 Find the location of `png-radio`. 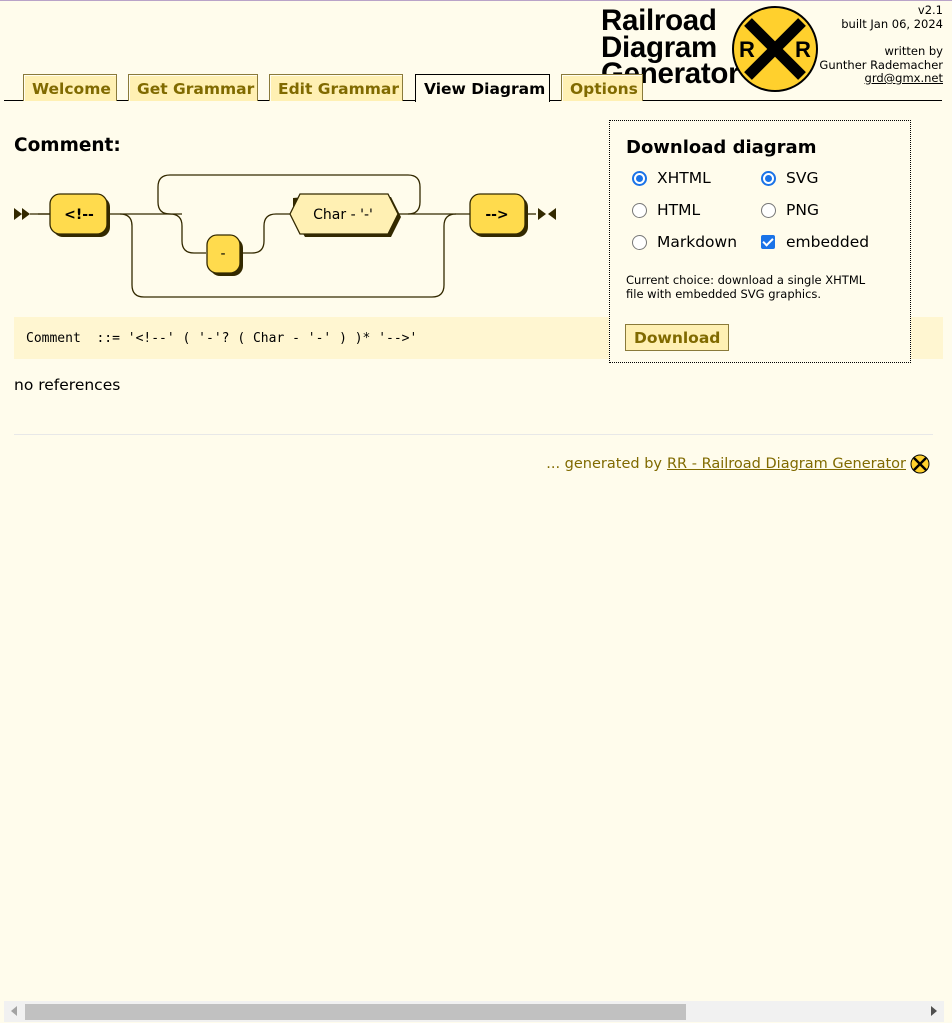

png-radio is located at coordinates (768, 210).